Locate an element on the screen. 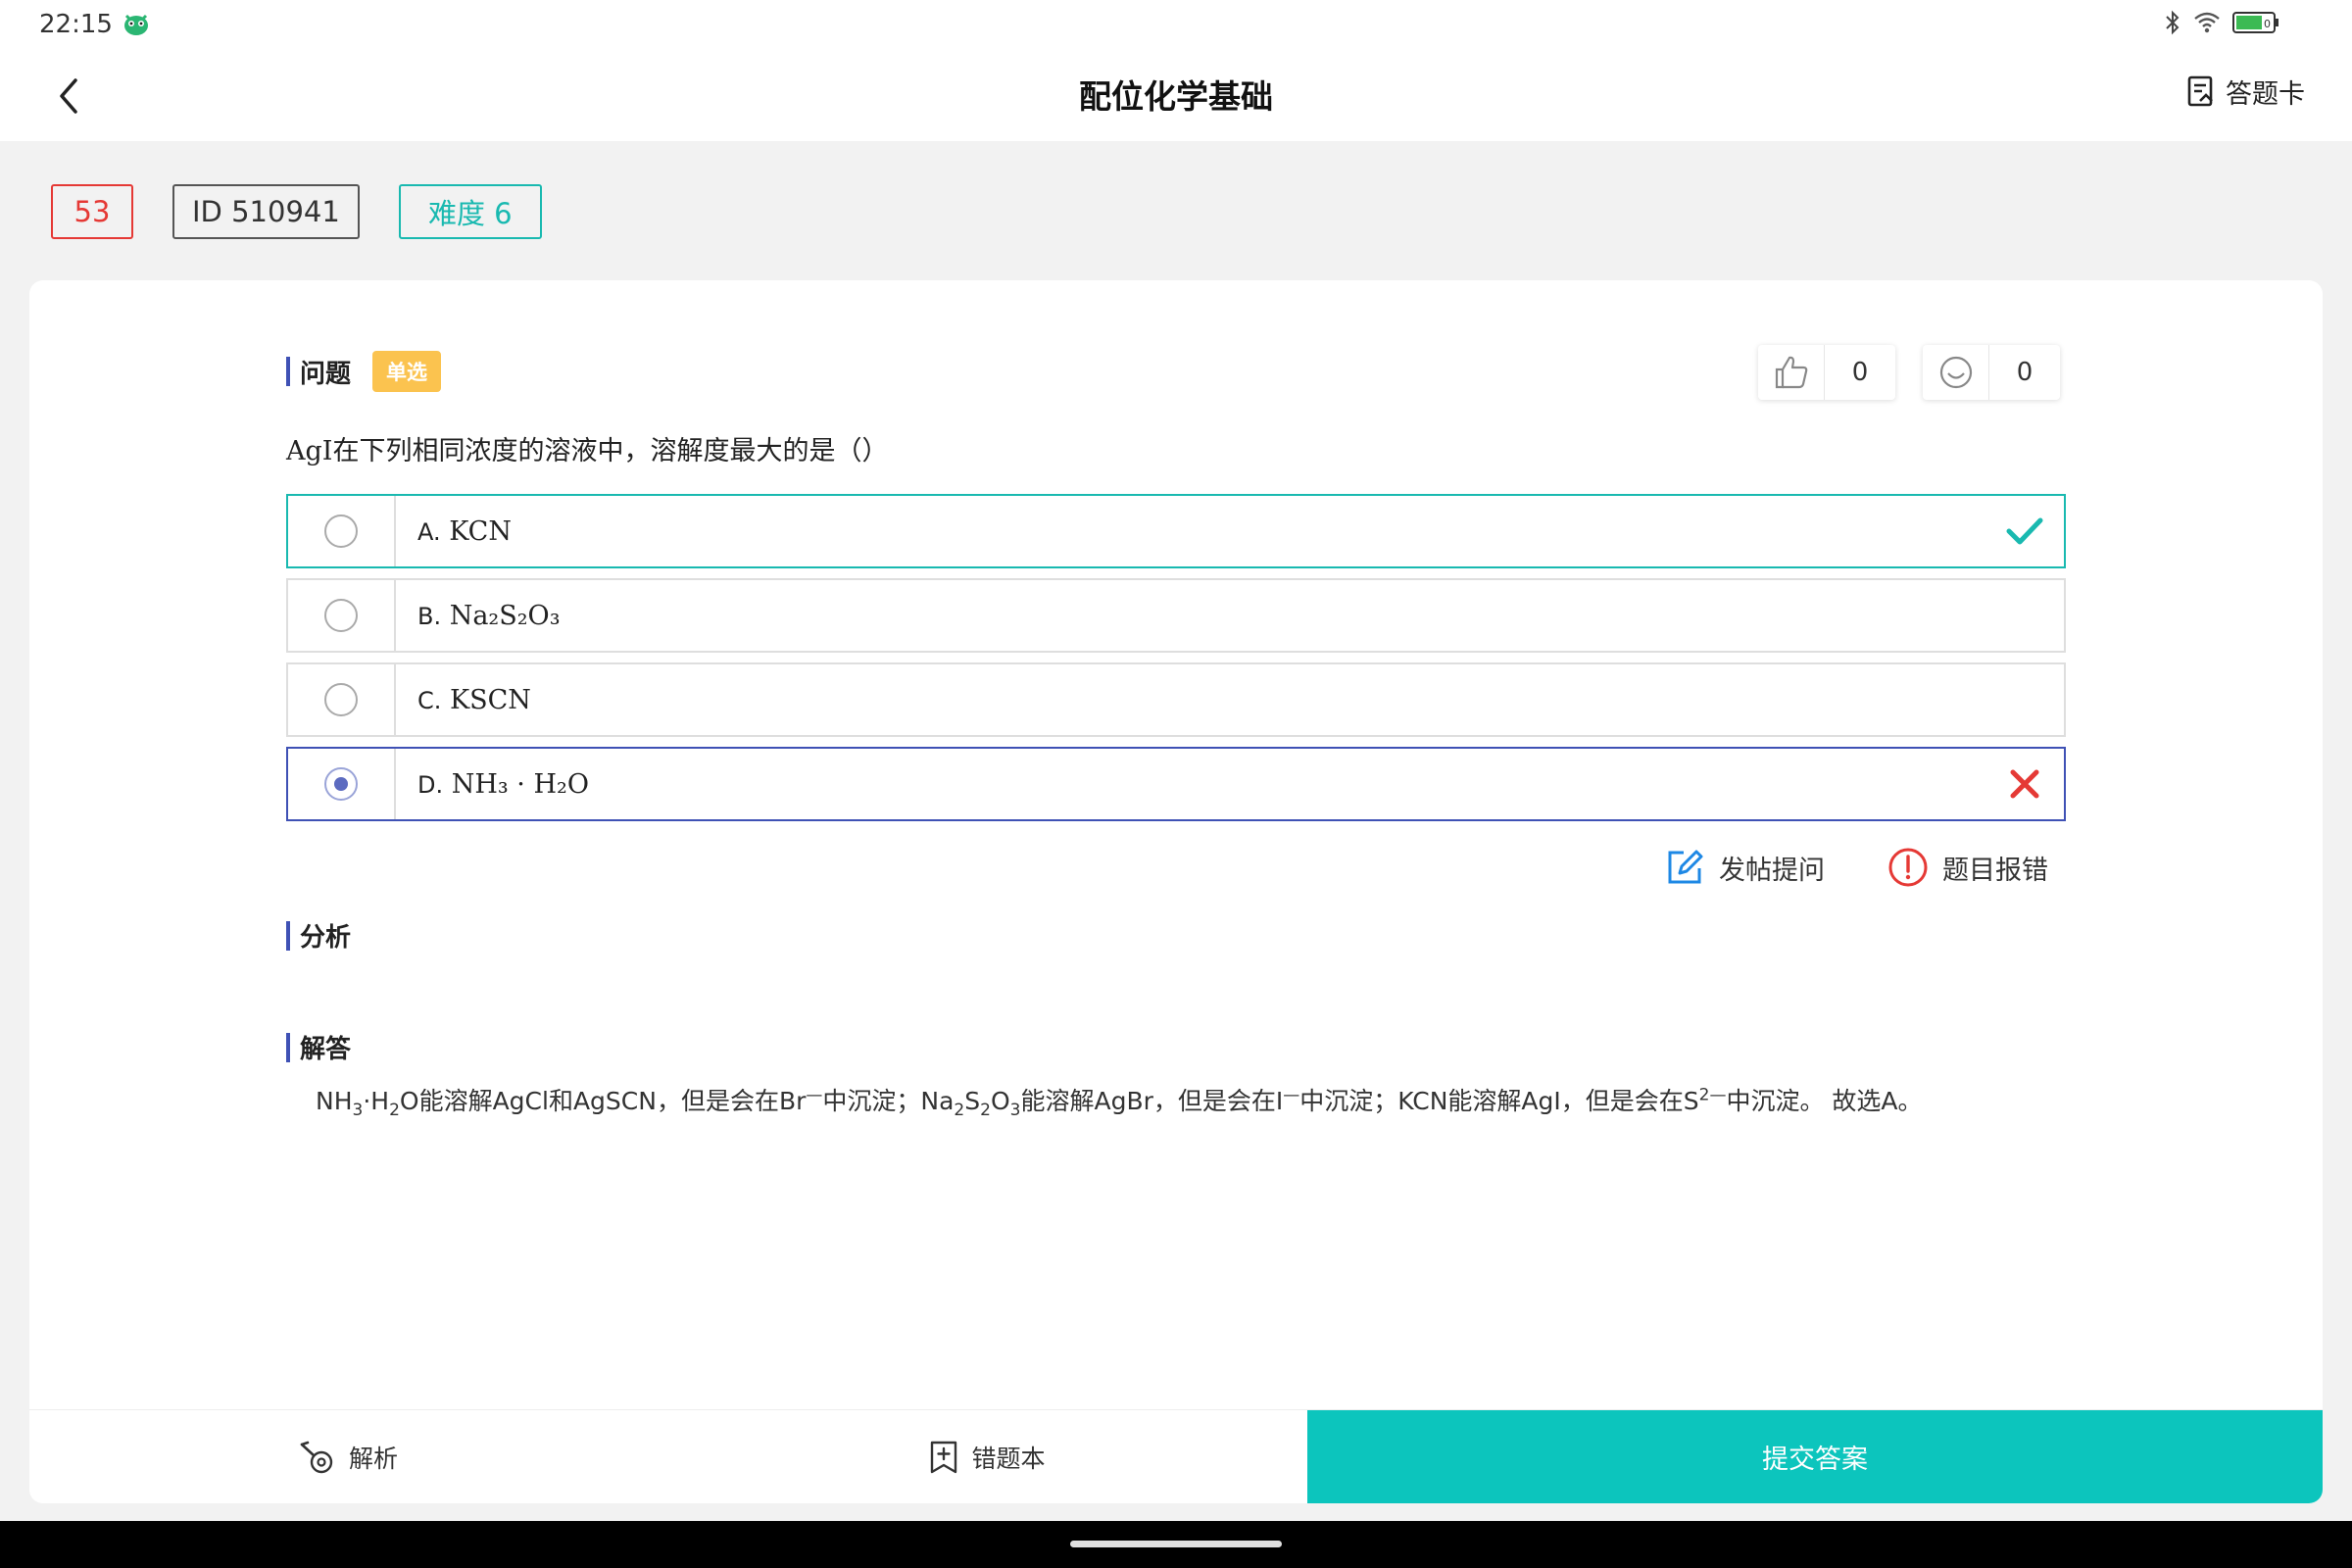  option-c-radio is located at coordinates (341, 699).